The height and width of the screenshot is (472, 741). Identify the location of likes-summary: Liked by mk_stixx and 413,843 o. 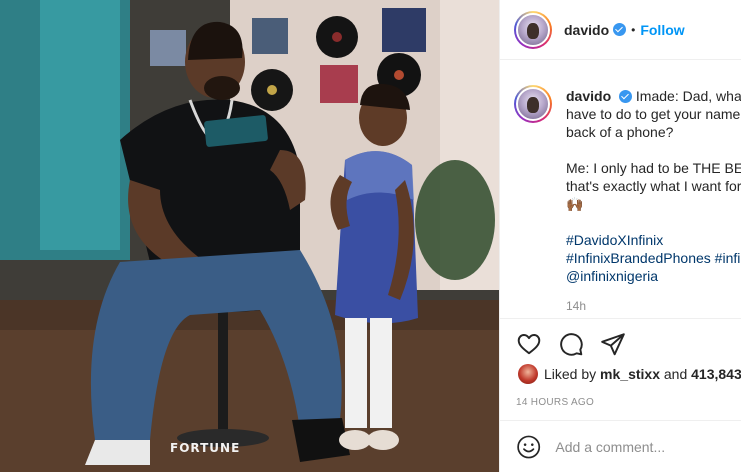
(629, 374).